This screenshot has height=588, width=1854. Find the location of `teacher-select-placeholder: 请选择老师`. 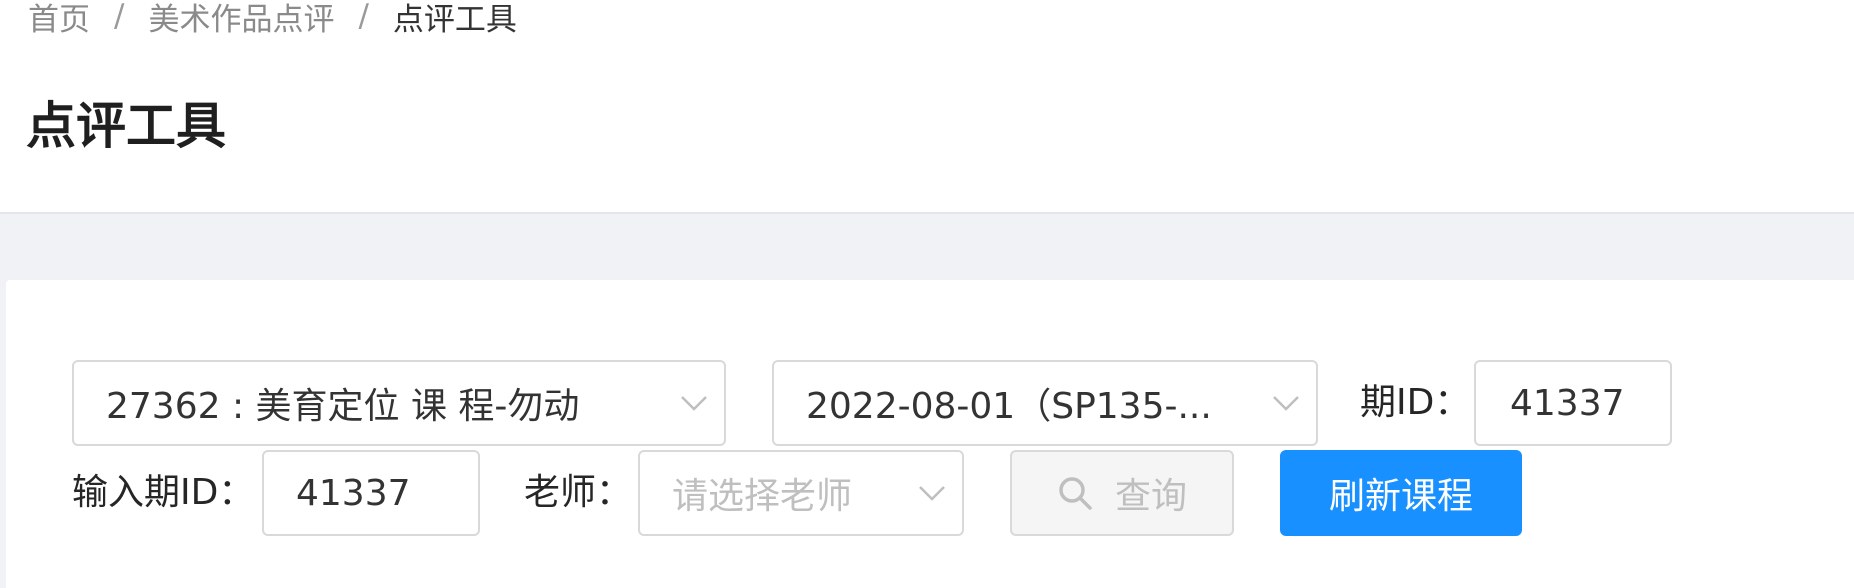

teacher-select-placeholder: 请选择老师 is located at coordinates (762, 496).